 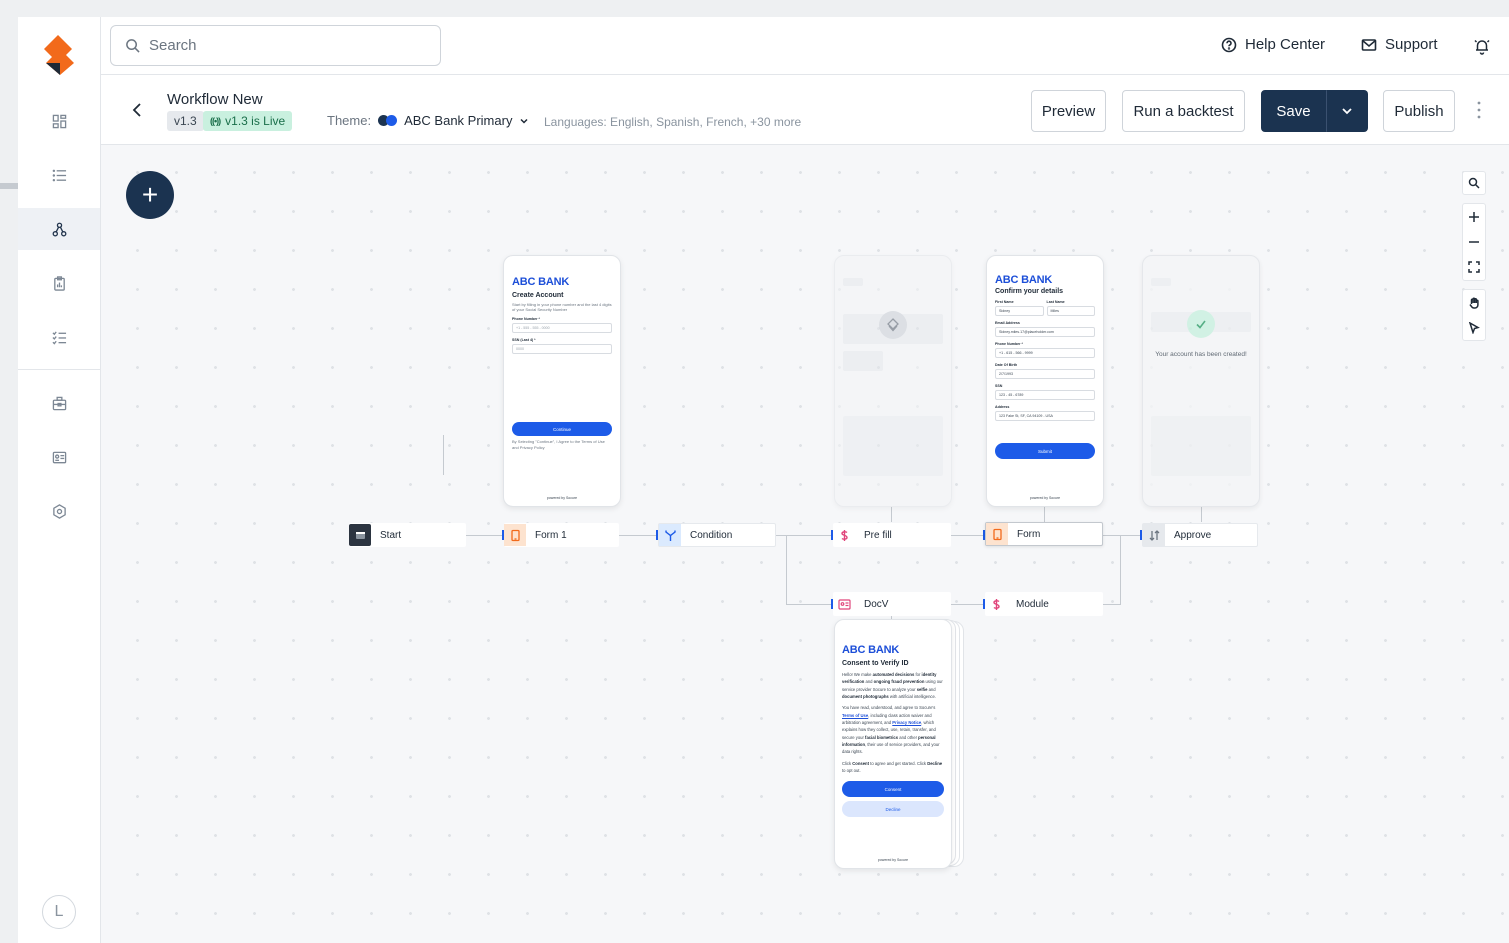 What do you see at coordinates (1055, 302) in the screenshot?
I see `field-label: Last Name` at bounding box center [1055, 302].